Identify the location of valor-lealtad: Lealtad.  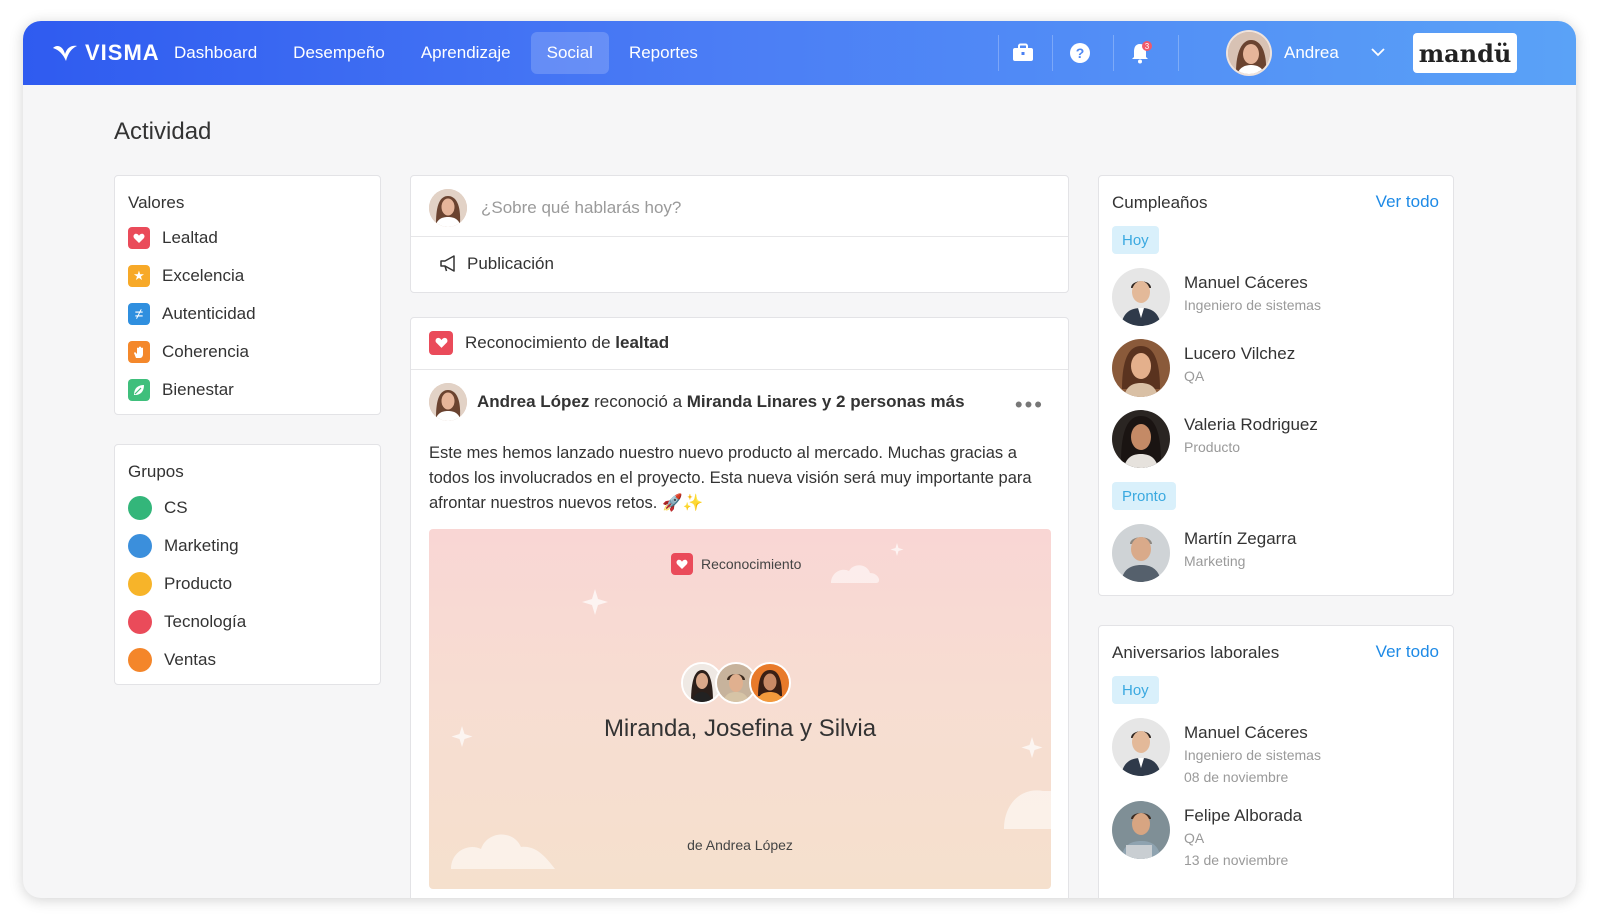
(173, 238).